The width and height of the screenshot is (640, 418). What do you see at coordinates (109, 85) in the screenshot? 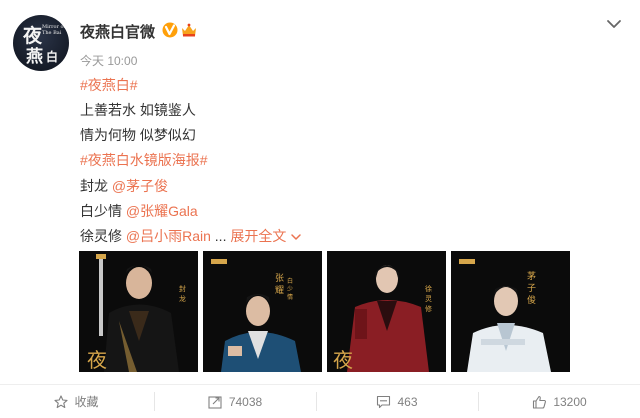
I see `hashtag-link: #夜燕白#` at bounding box center [109, 85].